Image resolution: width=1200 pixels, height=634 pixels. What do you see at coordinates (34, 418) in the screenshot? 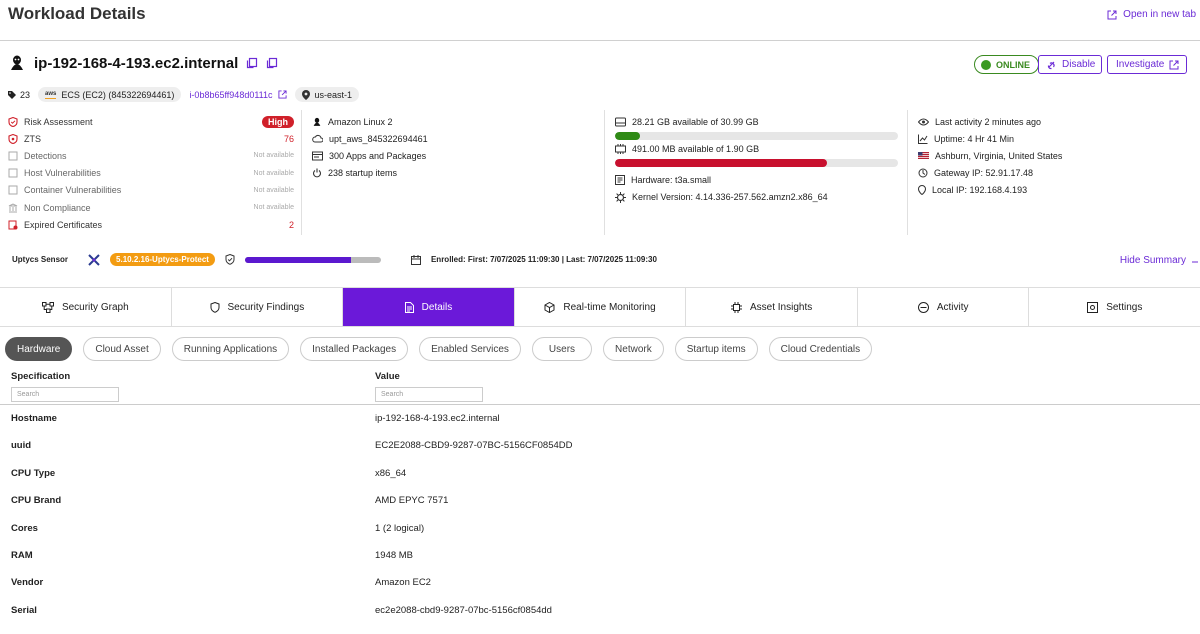
I see `spec-cell: Hostname` at bounding box center [34, 418].